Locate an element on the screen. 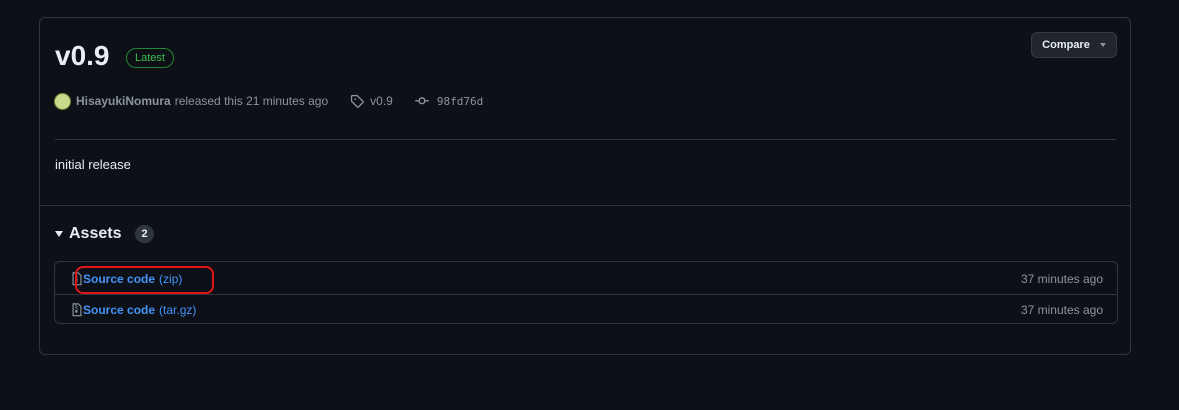 This screenshot has height=410, width=1179. latest-badge: Latest is located at coordinates (150, 58).